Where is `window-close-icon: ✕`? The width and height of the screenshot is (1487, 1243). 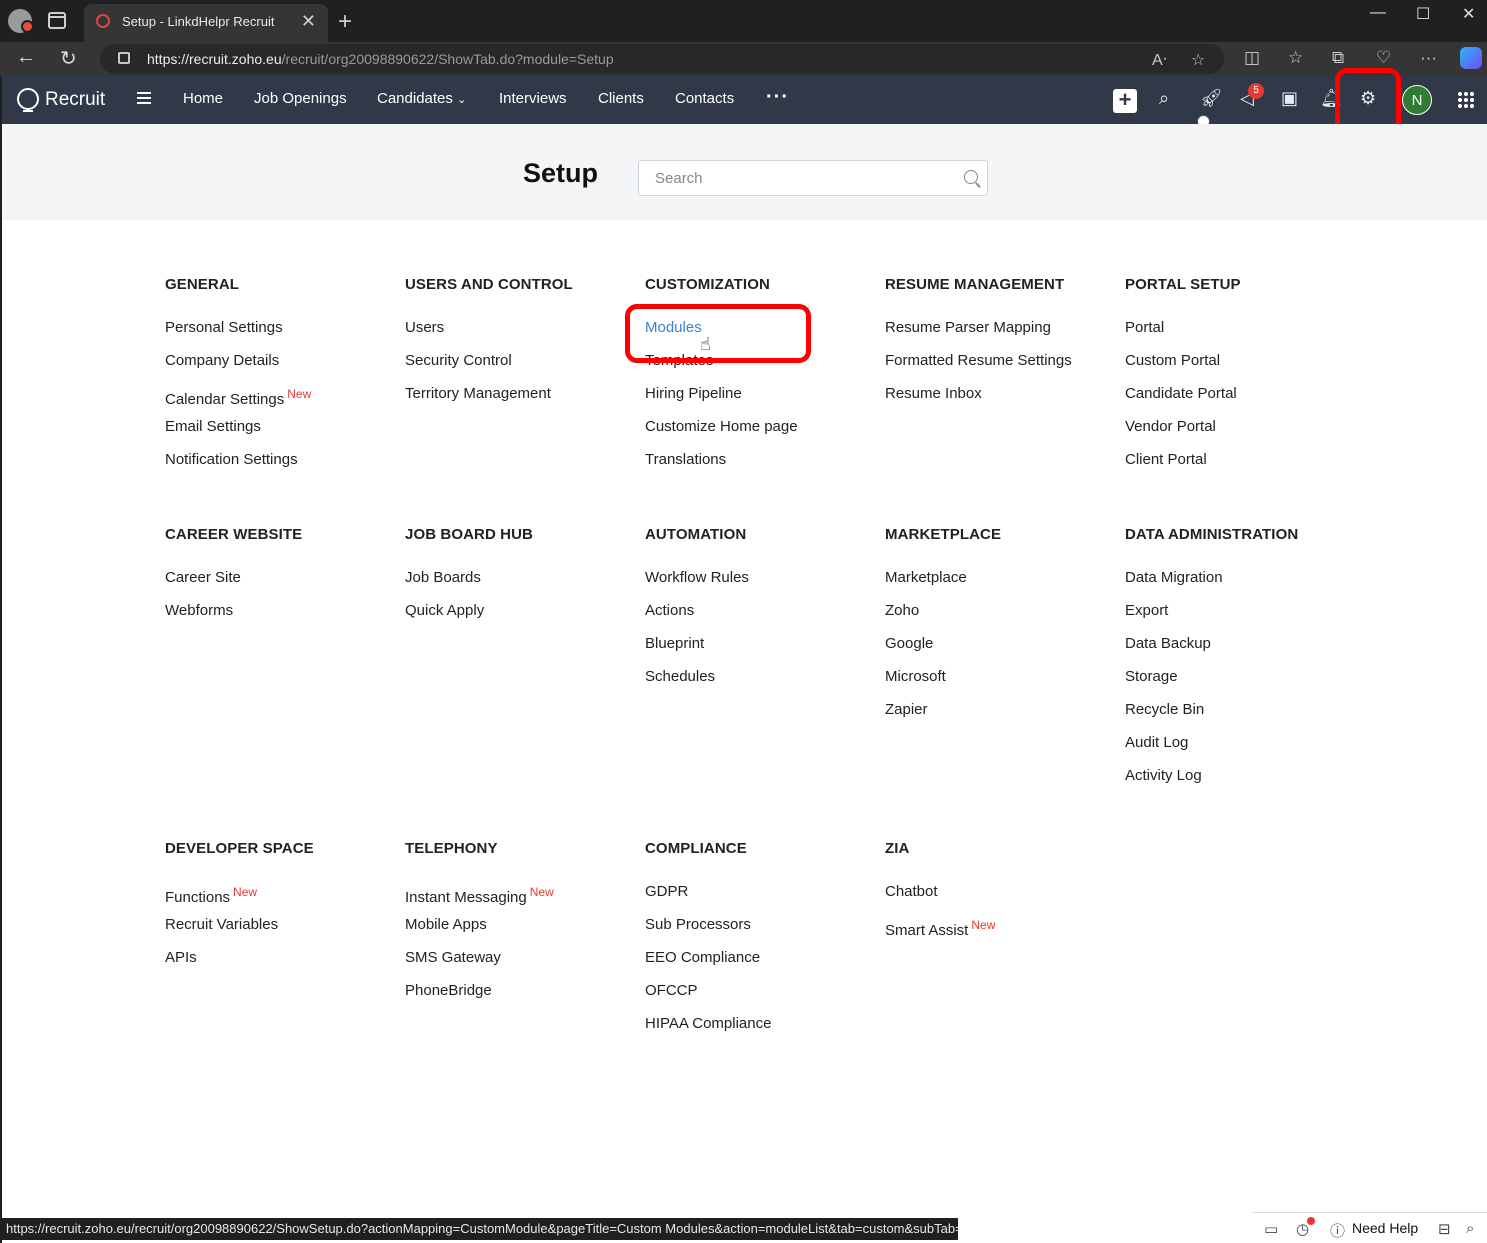
window-close-icon: ✕ is located at coordinates (1468, 14).